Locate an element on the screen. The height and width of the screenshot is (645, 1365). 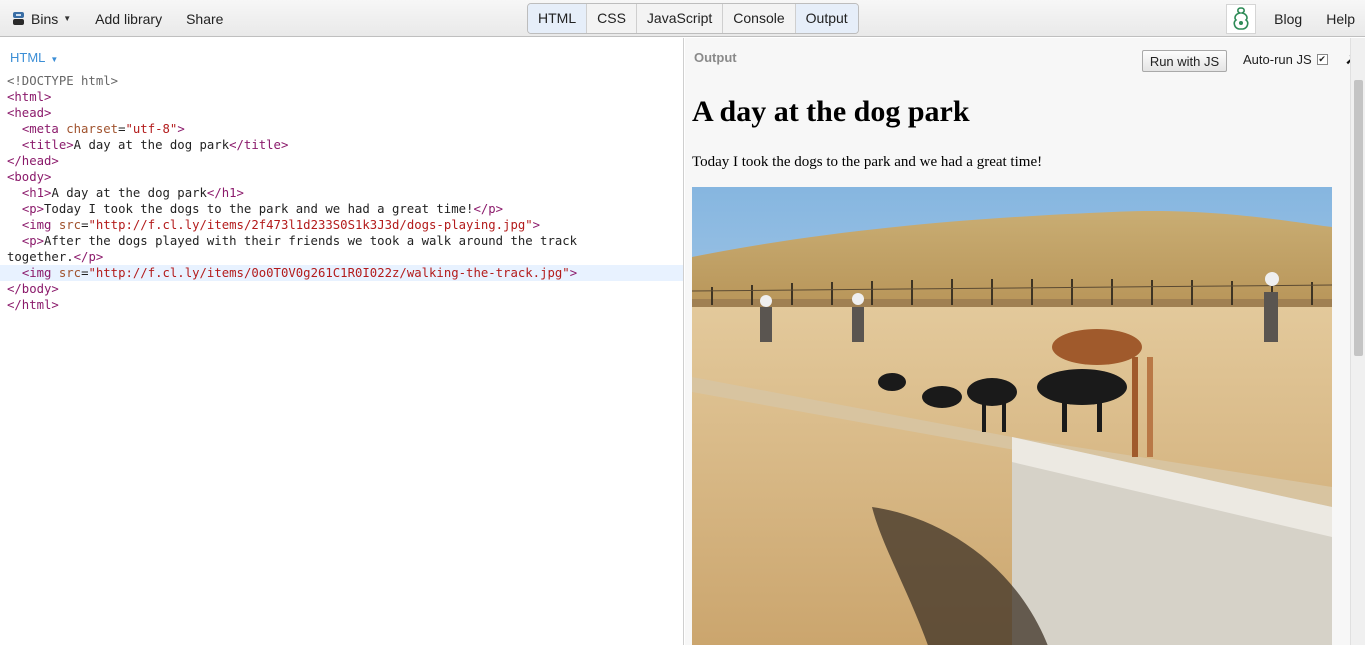
output-scrollbar is located at coordinates (1357, 341).